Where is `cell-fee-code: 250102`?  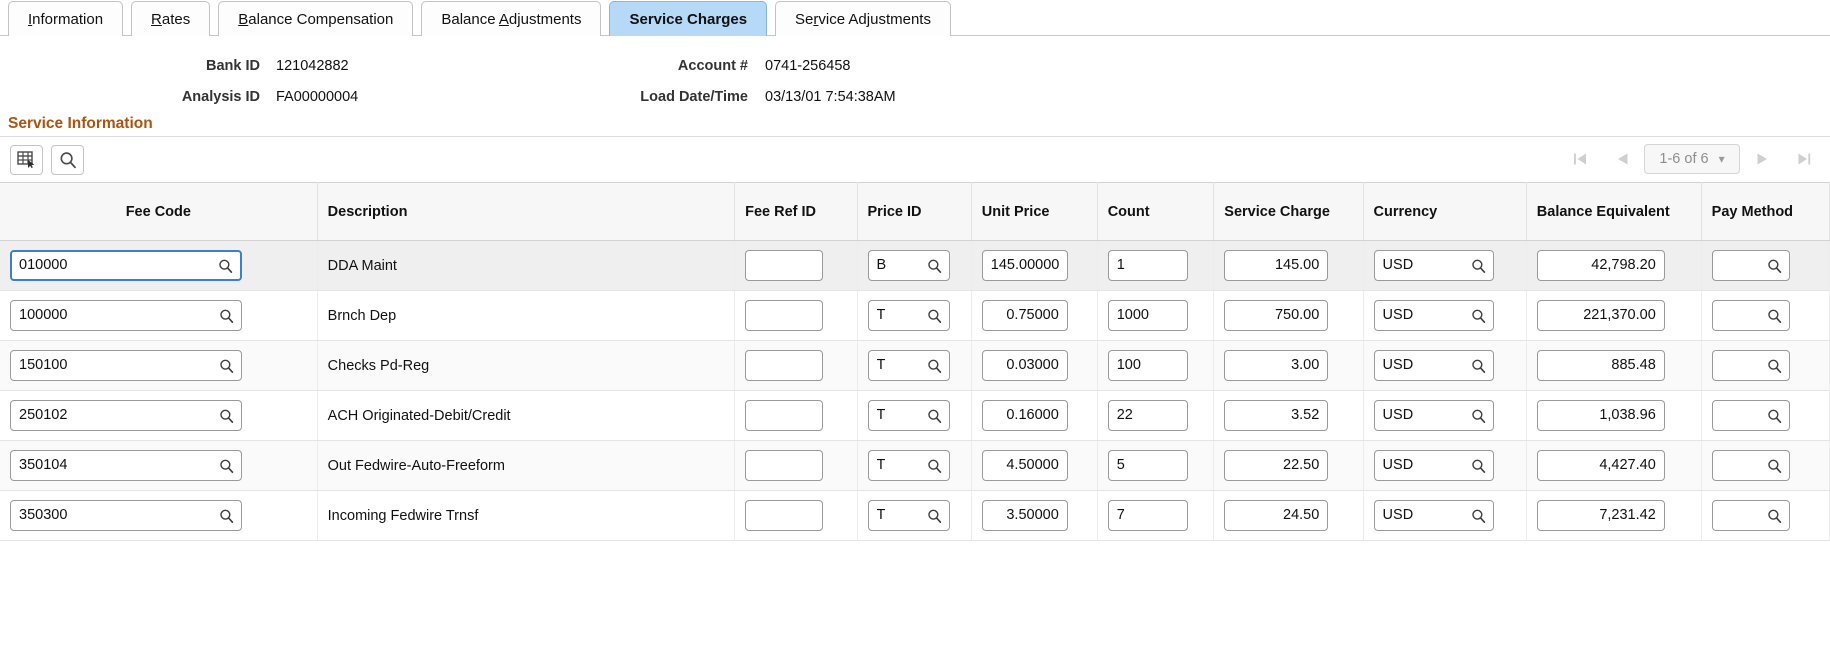
cell-fee-code: 250102 is located at coordinates (159, 415).